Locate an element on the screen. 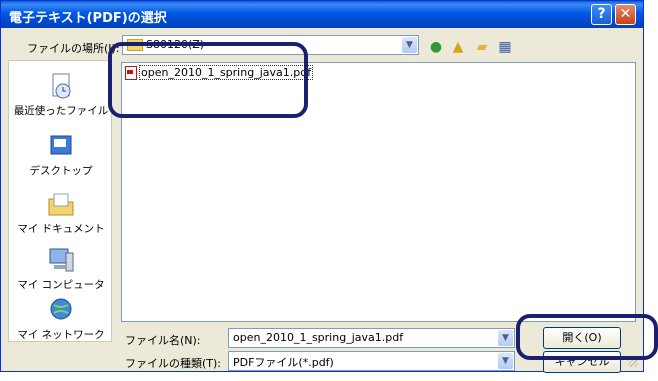 This screenshot has height=381, width=658. close-button: ✕ is located at coordinates (625, 14).